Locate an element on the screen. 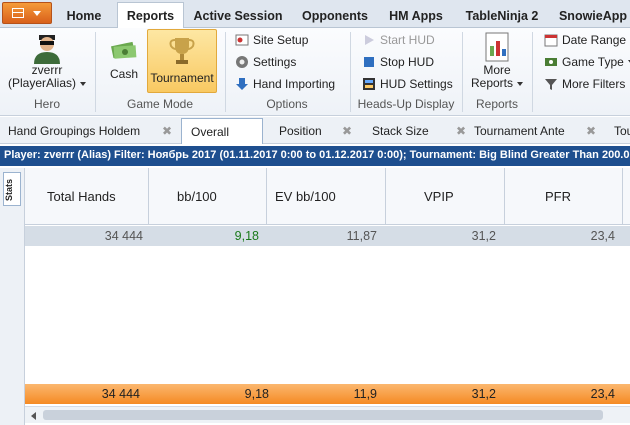  group-label-options: Options is located at coordinates (287, 104).